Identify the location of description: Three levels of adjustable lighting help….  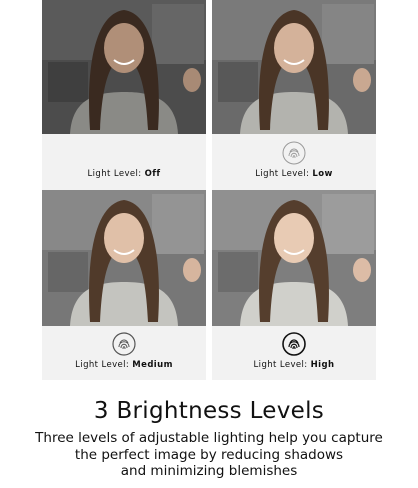
(209, 455).